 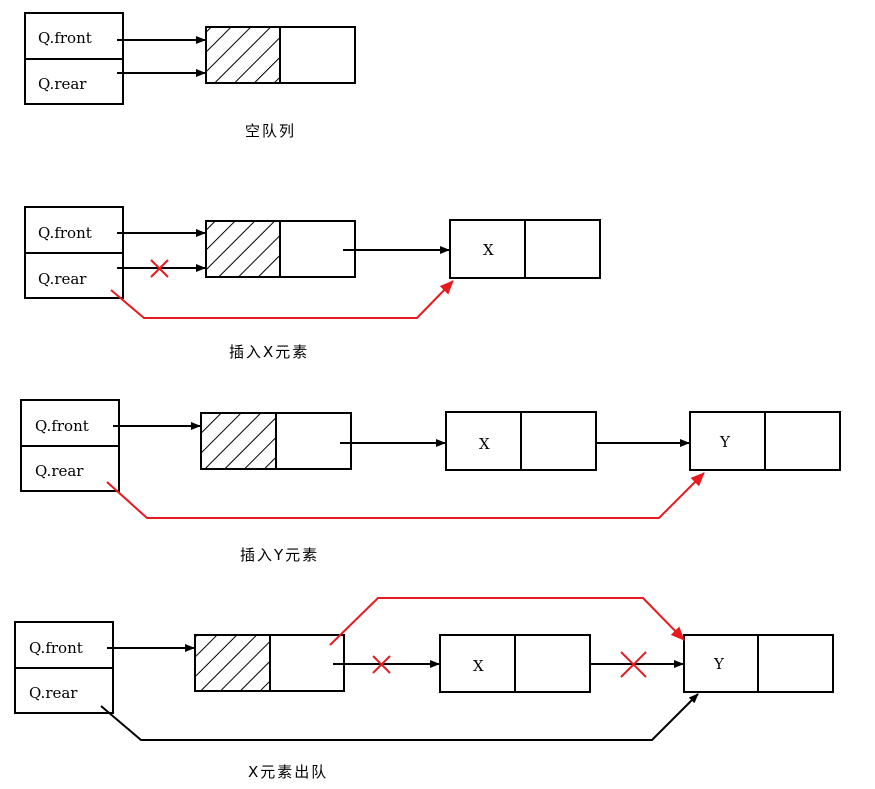 I want to click on caption: X元素出队, so click(x=288, y=772).